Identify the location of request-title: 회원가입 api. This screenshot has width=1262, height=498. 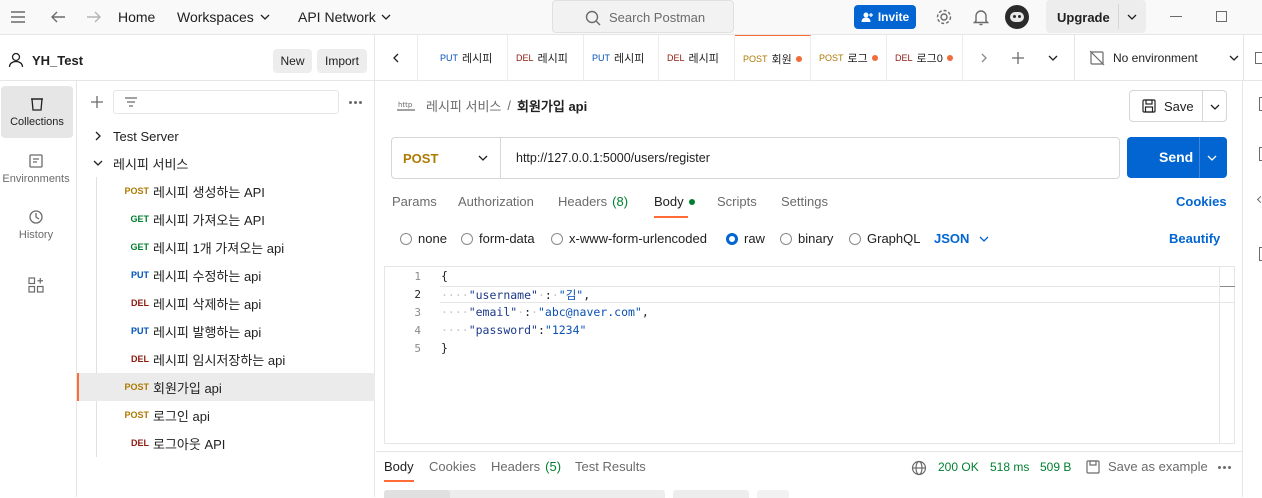
(552, 105).